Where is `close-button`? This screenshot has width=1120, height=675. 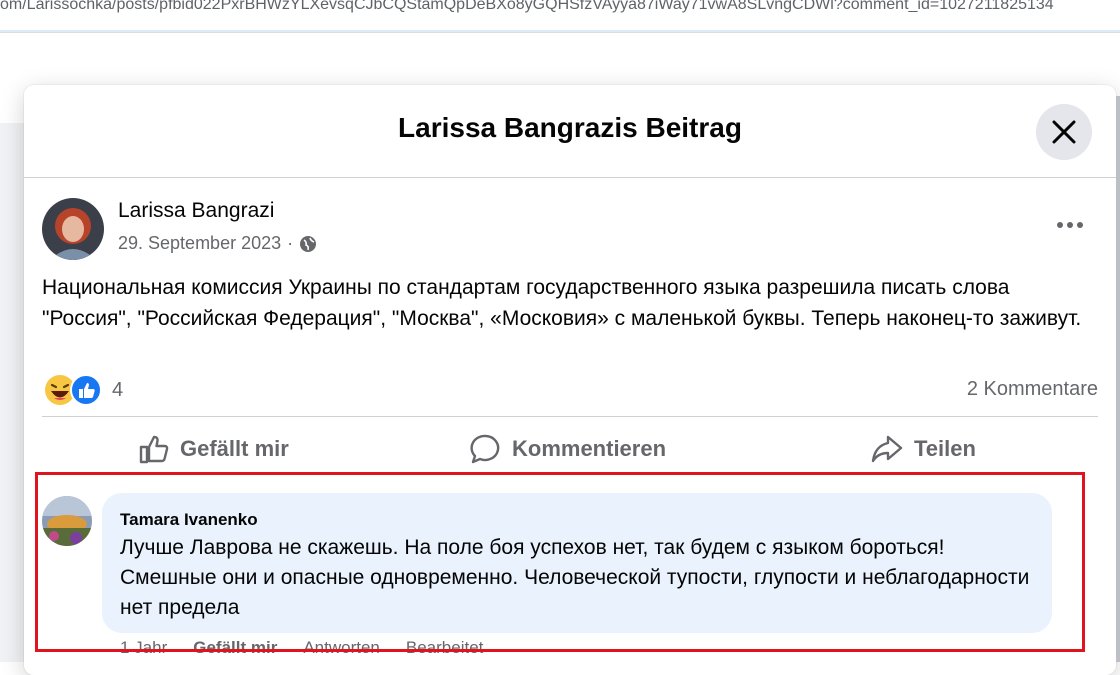 close-button is located at coordinates (1064, 132).